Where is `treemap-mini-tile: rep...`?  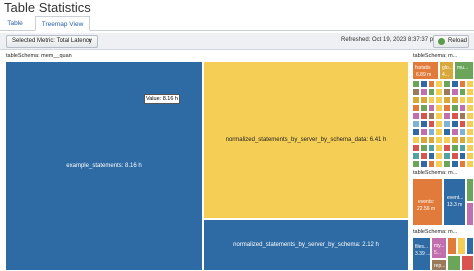
treemap-mini-tile: rep... is located at coordinates (439, 265).